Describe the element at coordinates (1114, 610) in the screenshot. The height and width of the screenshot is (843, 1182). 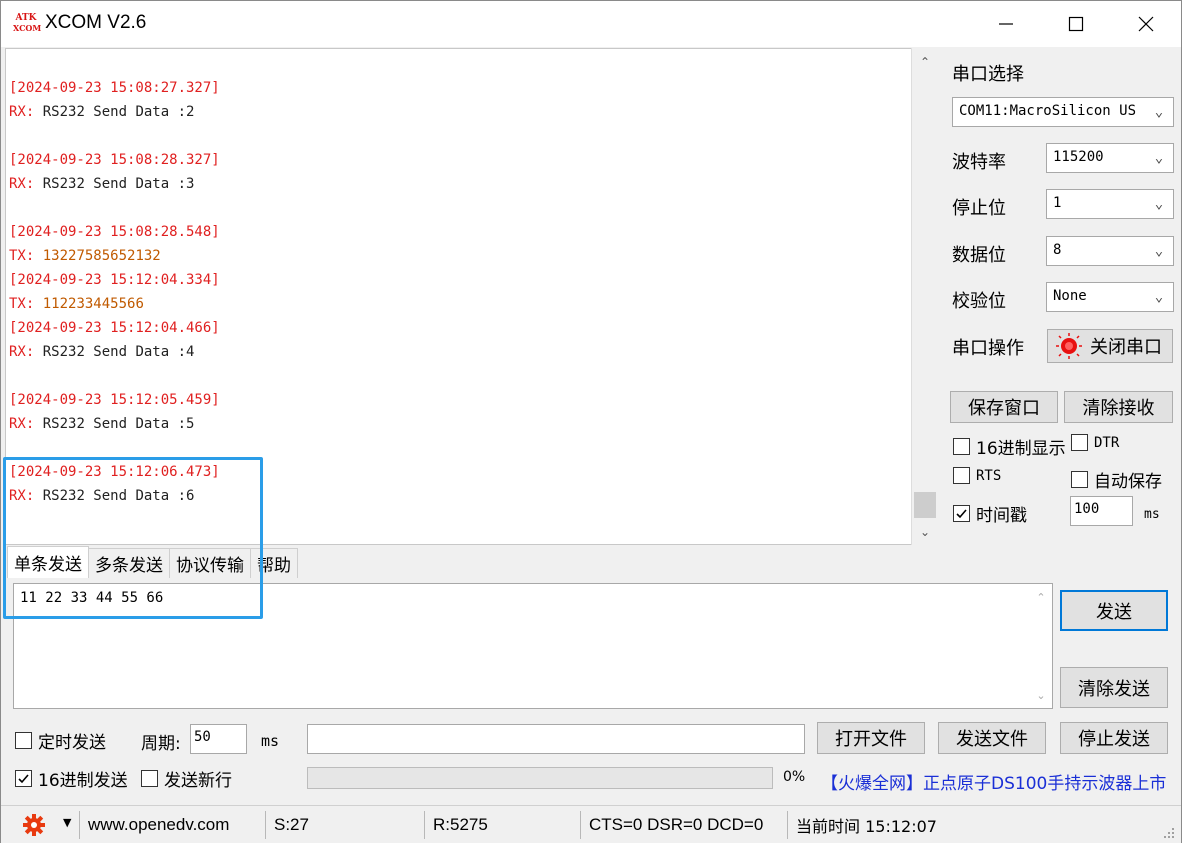
I see `send-button: 发送` at that location.